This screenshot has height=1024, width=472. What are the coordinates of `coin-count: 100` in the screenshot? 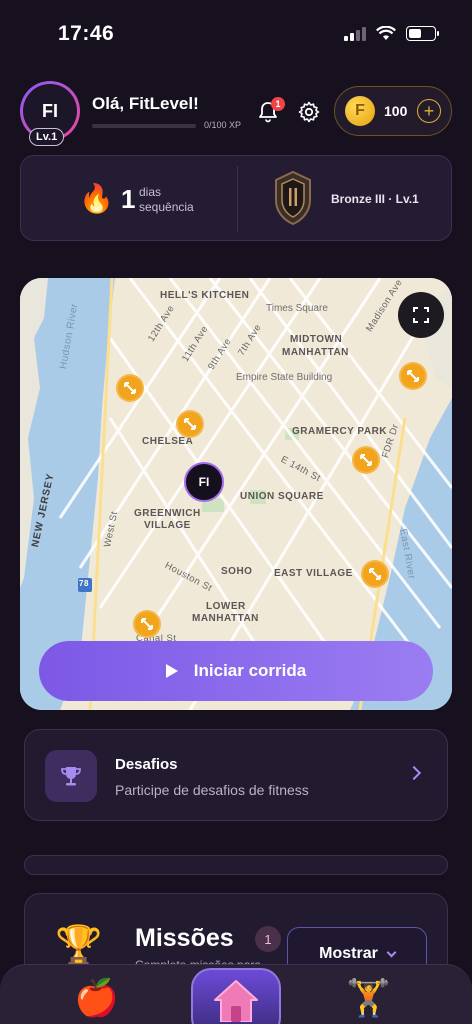 It's located at (396, 111).